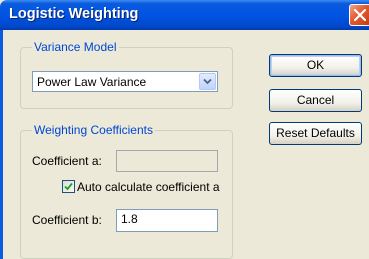  I want to click on check-icon, so click(68, 186).